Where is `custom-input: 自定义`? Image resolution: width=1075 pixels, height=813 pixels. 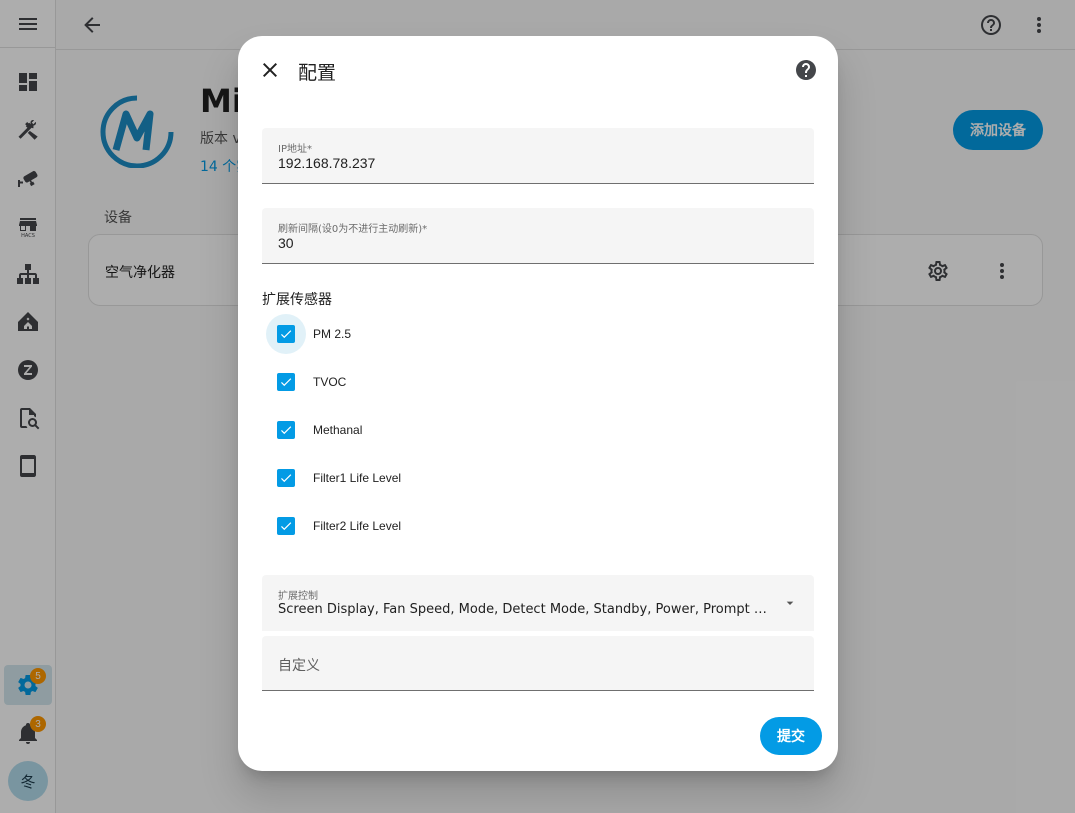
custom-input: 自定义 is located at coordinates (538, 663).